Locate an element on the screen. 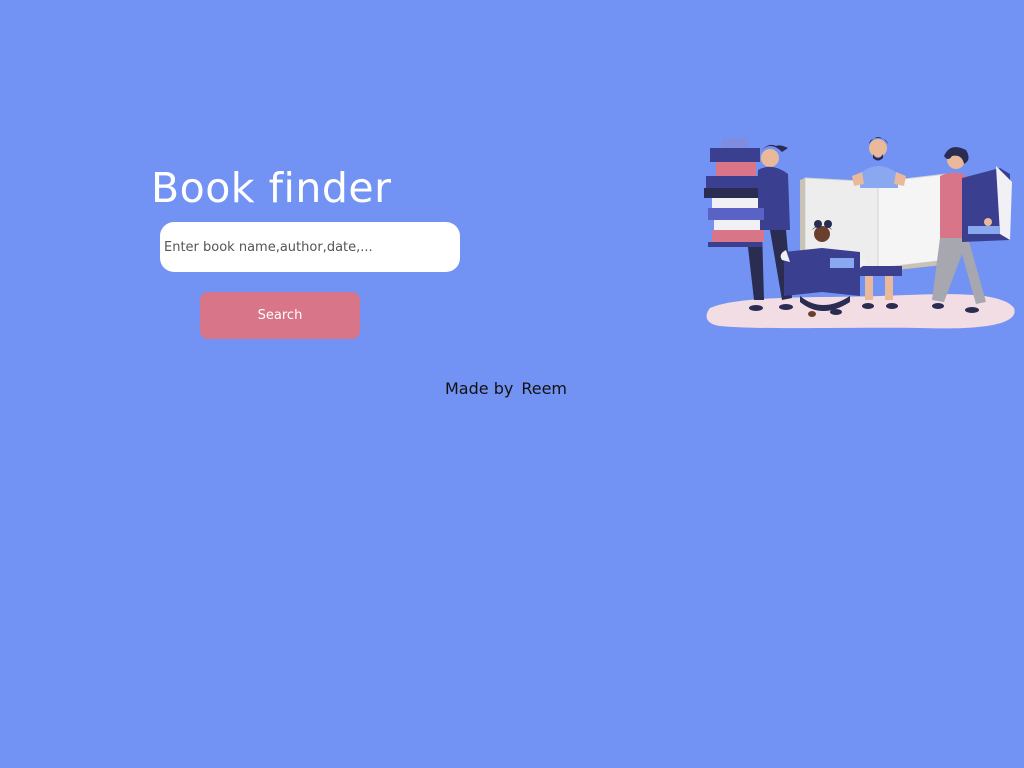 Image resolution: width=1024 pixels, height=768 pixels. search-input is located at coordinates (310, 247).